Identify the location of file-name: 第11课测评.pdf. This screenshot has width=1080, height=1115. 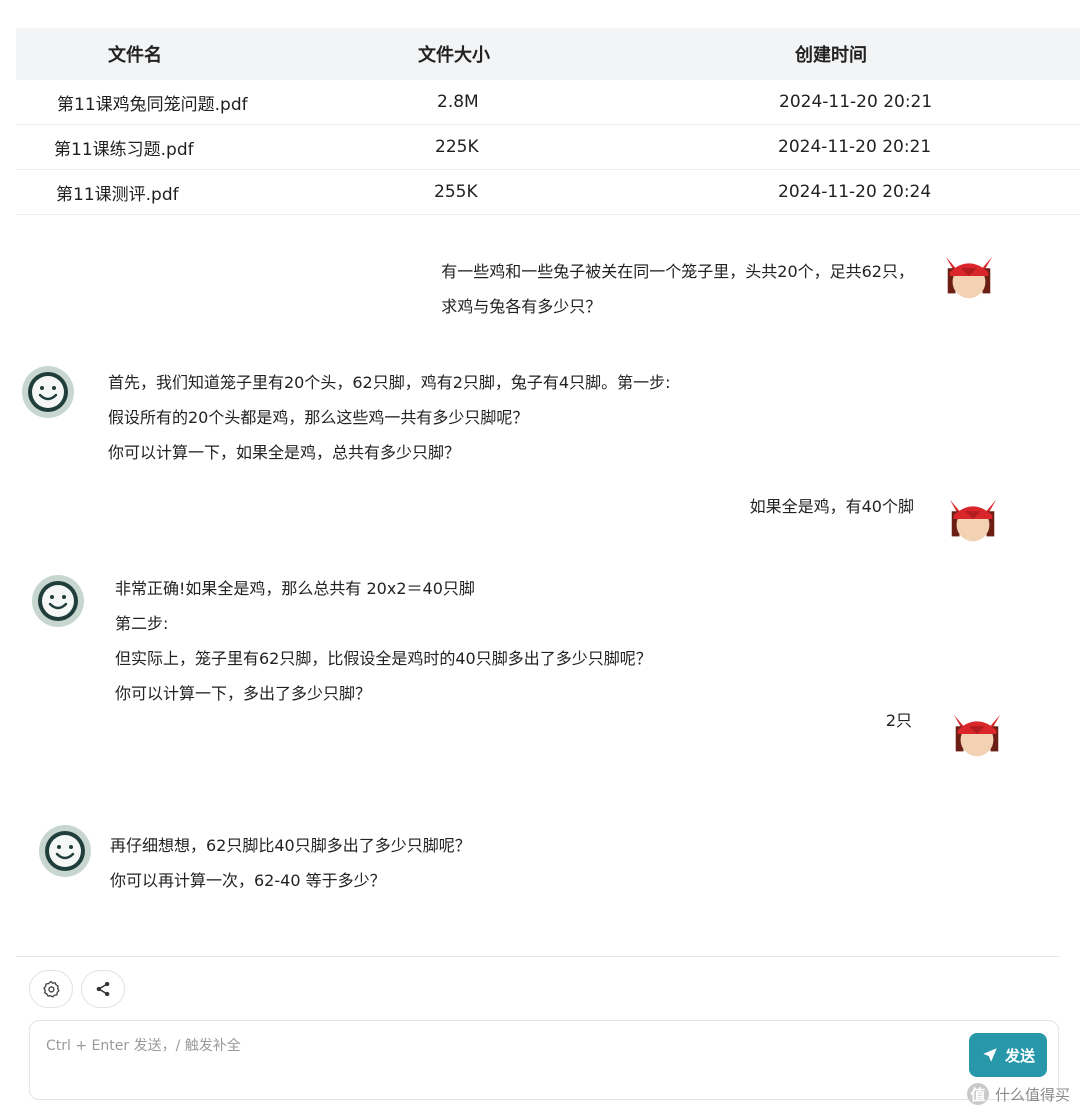
(117, 192).